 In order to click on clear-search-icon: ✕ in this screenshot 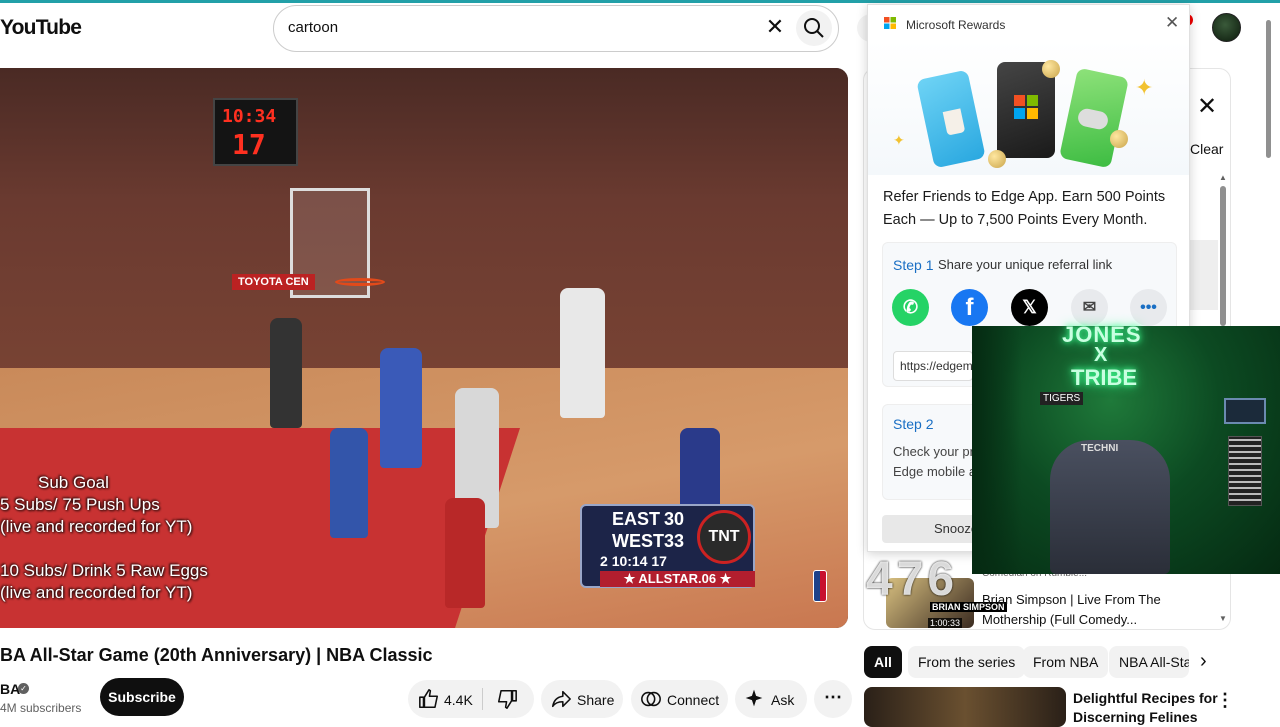, I will do `click(775, 27)`.